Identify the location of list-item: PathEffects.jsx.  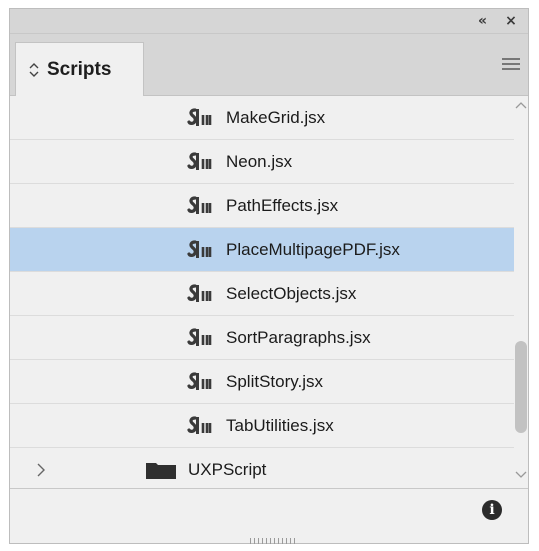
(262, 206).